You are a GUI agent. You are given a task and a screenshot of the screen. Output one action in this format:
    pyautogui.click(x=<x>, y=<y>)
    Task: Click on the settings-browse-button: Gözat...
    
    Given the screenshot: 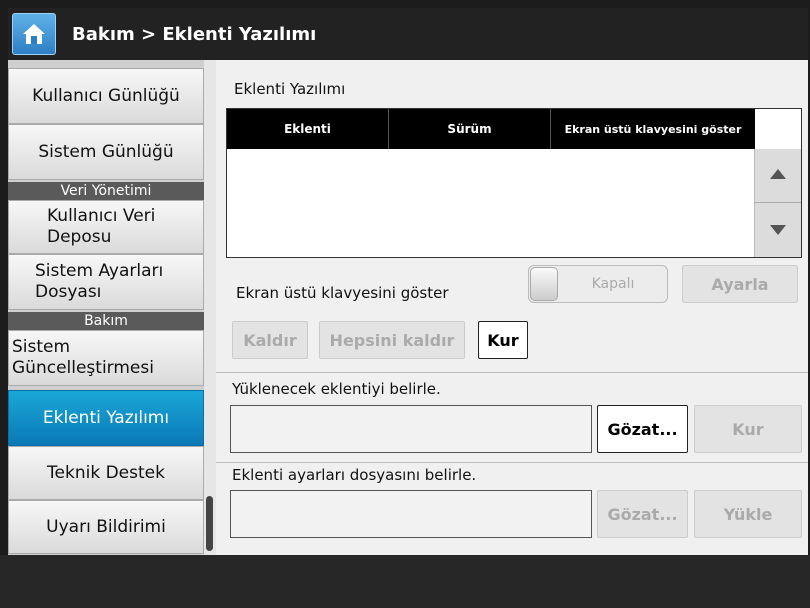 What is the action you would take?
    pyautogui.click(x=642, y=514)
    